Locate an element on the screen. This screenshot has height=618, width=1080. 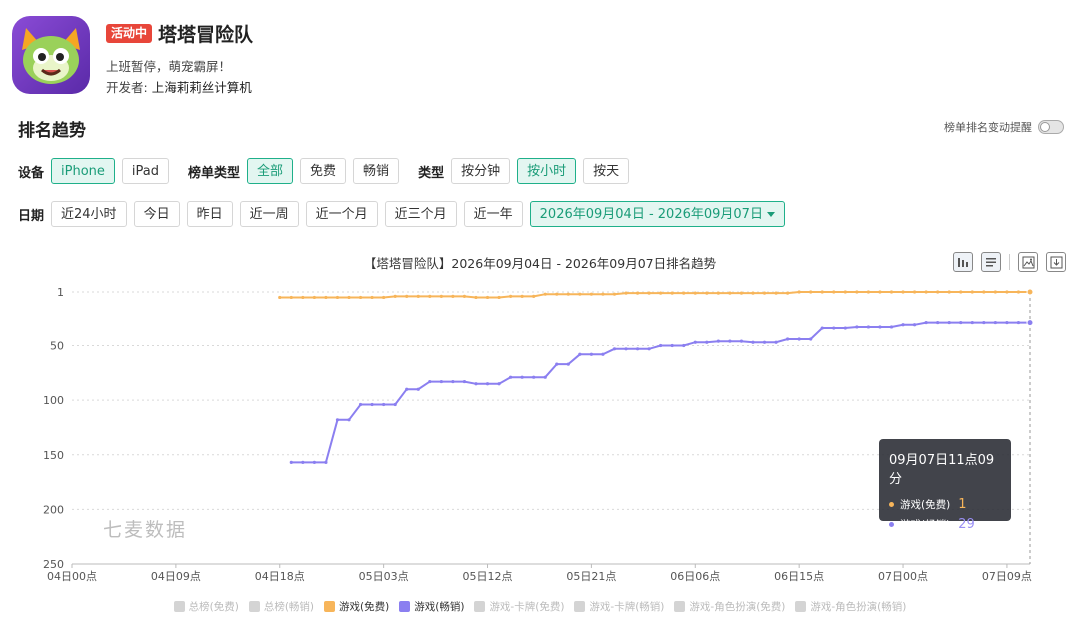
legend-item: 游戏-角色扮演(免费) is located at coordinates (729, 606).